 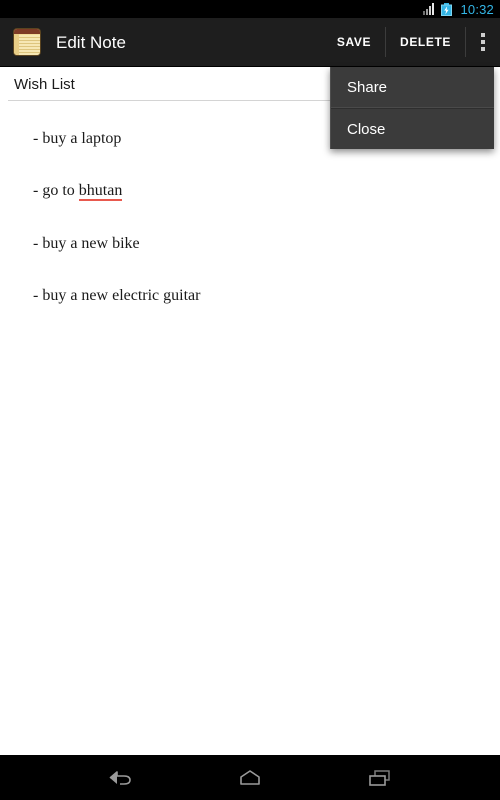 I want to click on system-navigation-bar, so click(x=250, y=777).